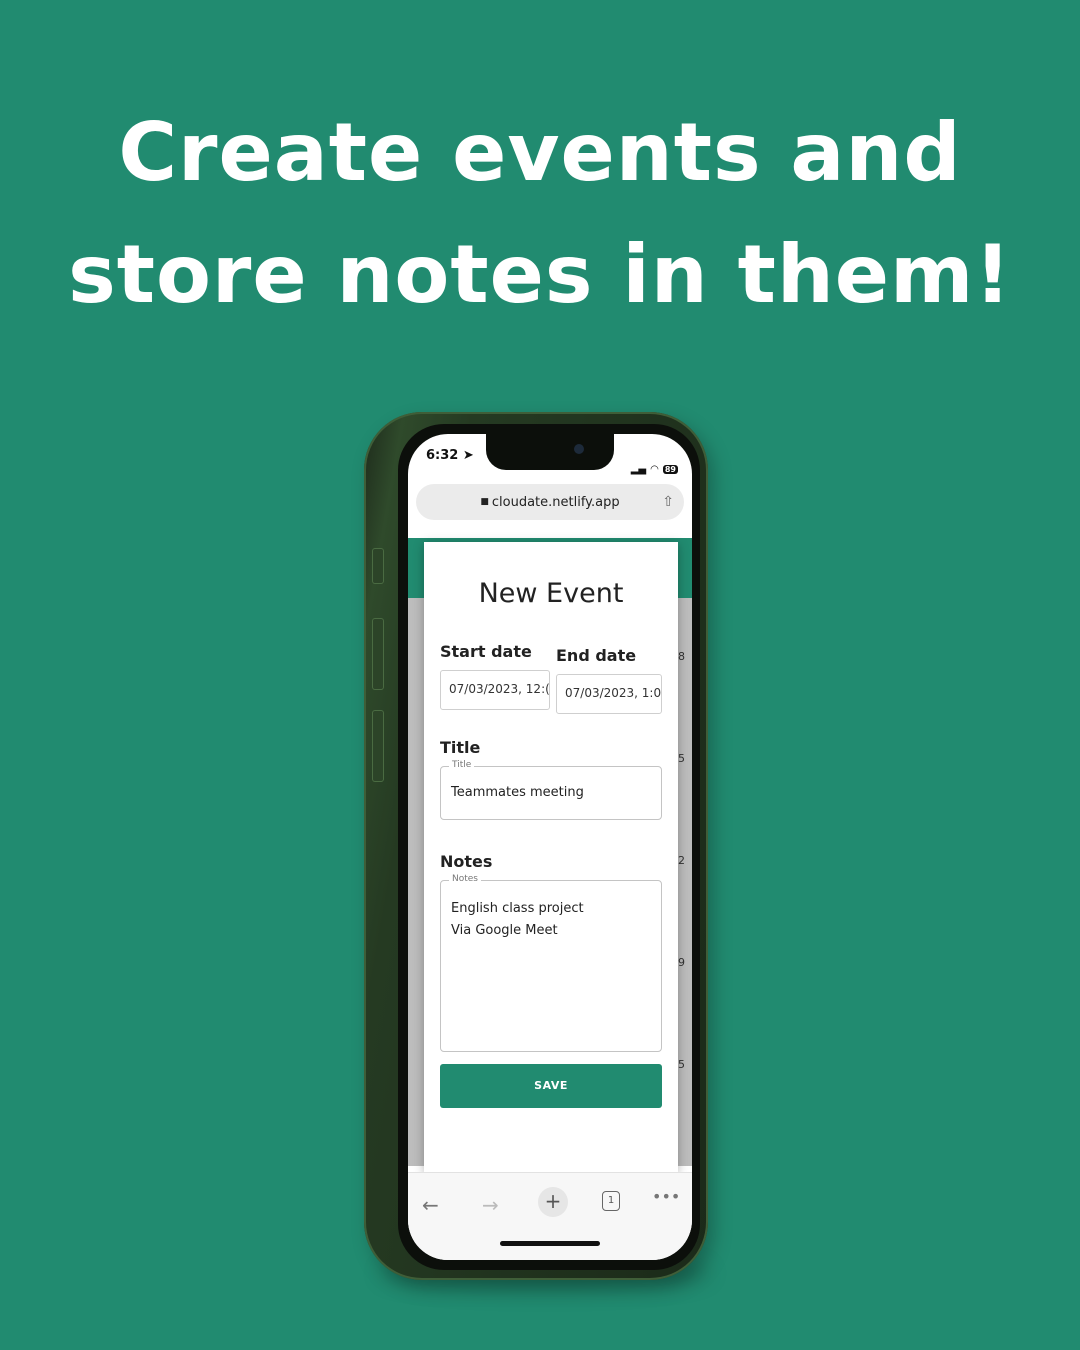 The height and width of the screenshot is (1350, 1080). What do you see at coordinates (517, 919) in the screenshot?
I see `notes-field-value: English class project Via Google Meet` at bounding box center [517, 919].